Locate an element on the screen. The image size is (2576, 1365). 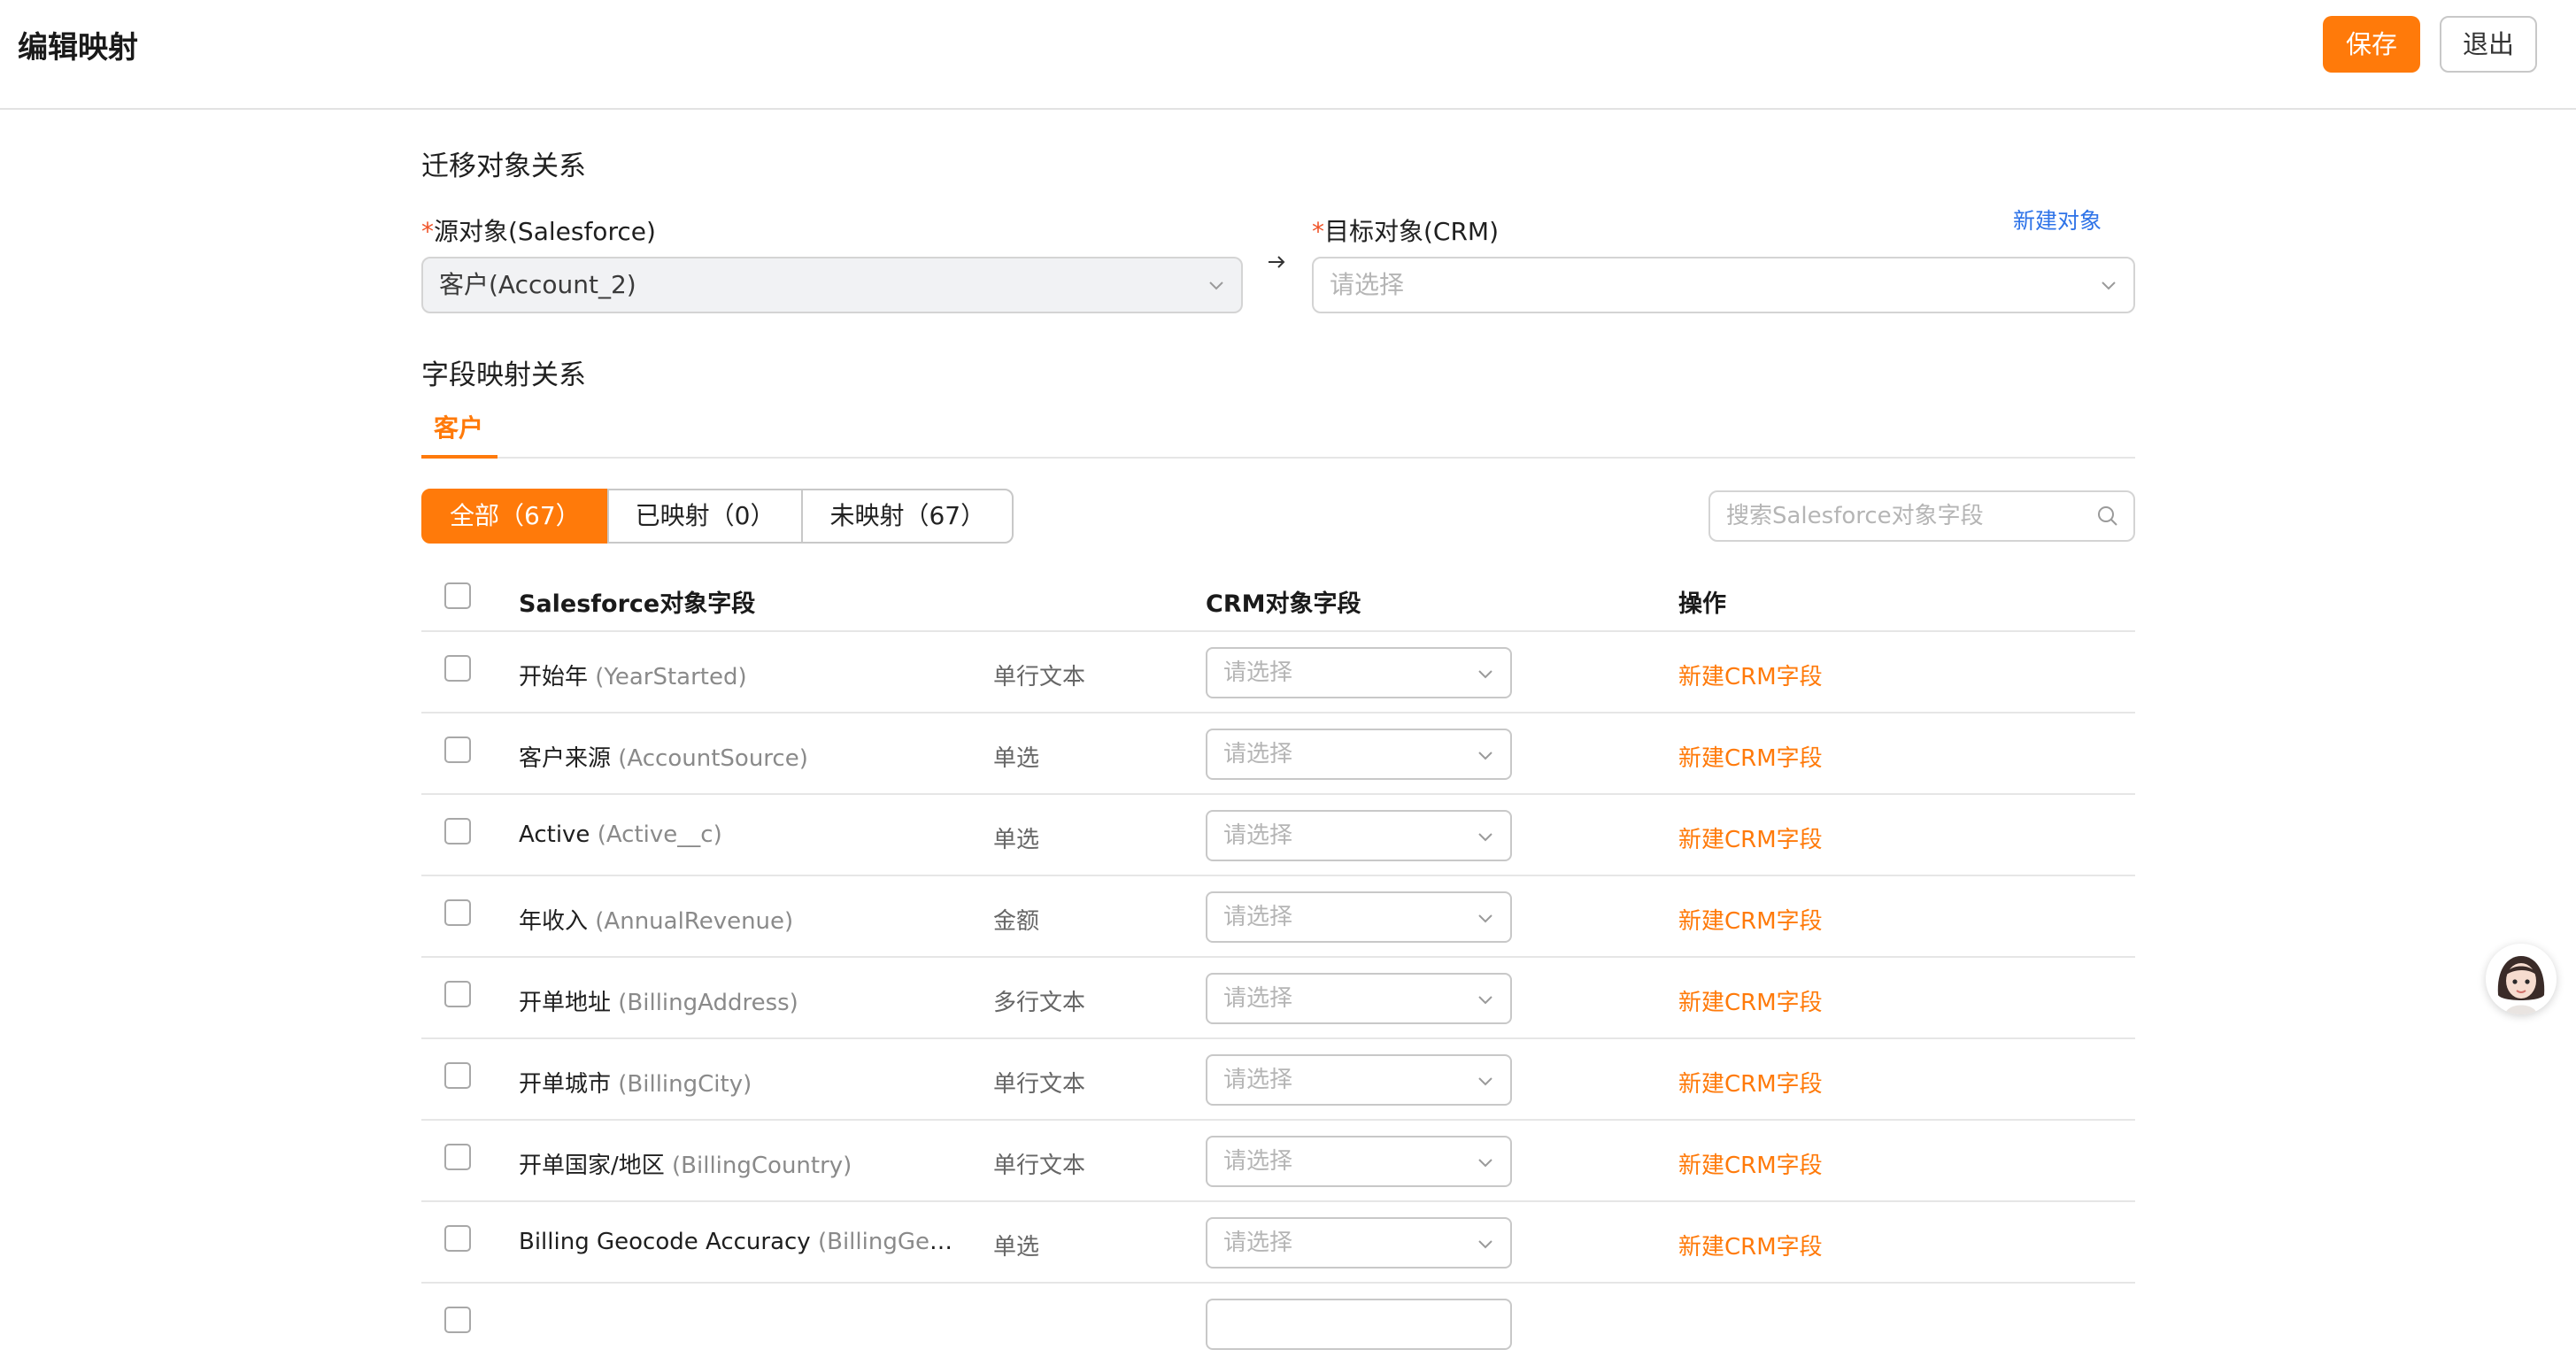
filter-all-button: 全部（67） is located at coordinates (515, 516).